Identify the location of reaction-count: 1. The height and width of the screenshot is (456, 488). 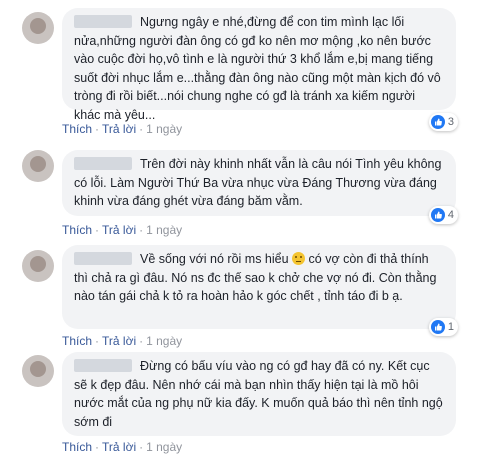
(443, 327).